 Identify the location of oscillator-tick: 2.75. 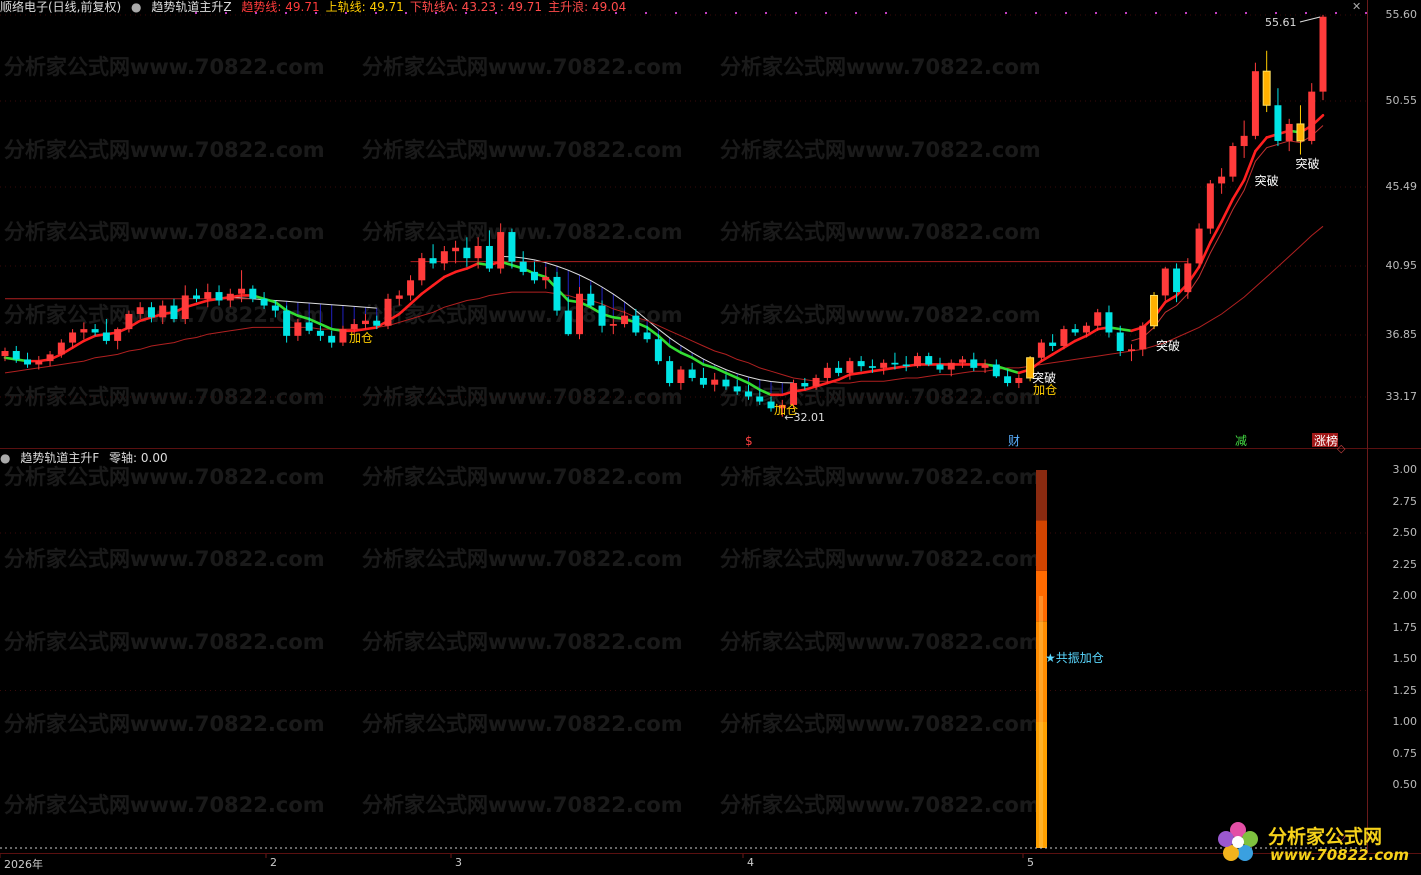
(1405, 501).